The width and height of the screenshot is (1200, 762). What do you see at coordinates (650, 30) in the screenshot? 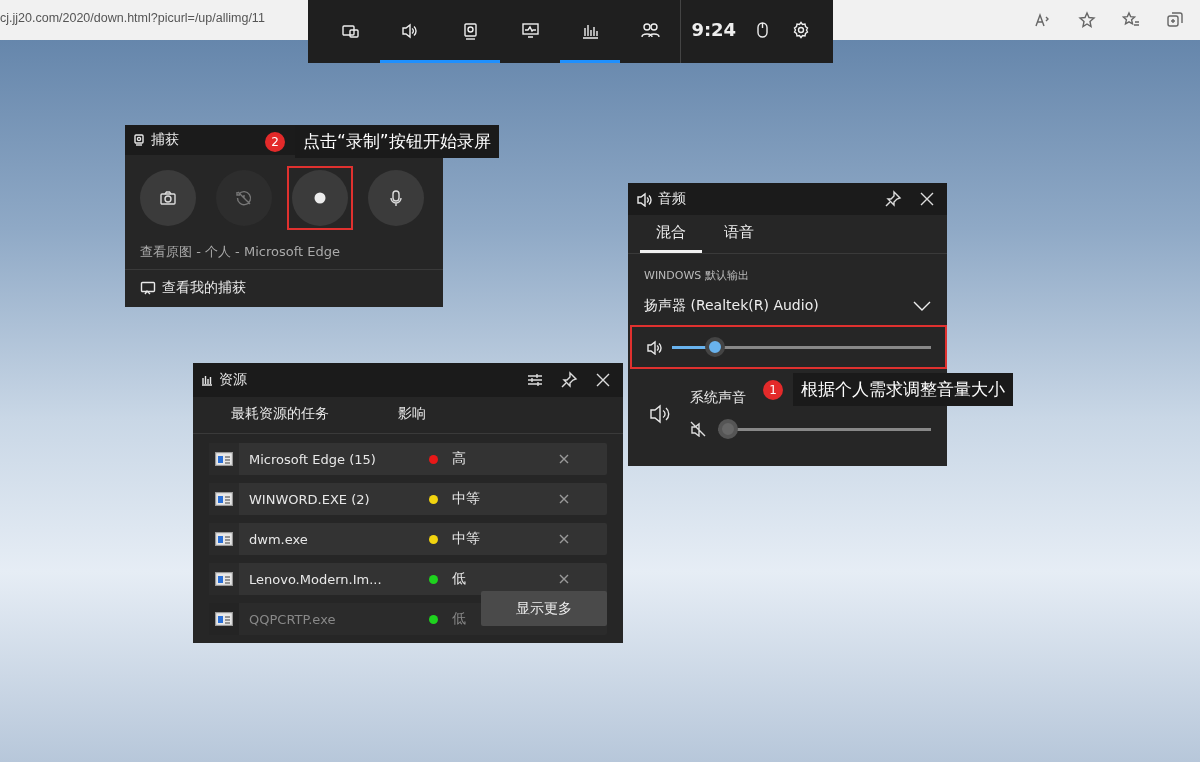
I see `people-icon` at bounding box center [650, 30].